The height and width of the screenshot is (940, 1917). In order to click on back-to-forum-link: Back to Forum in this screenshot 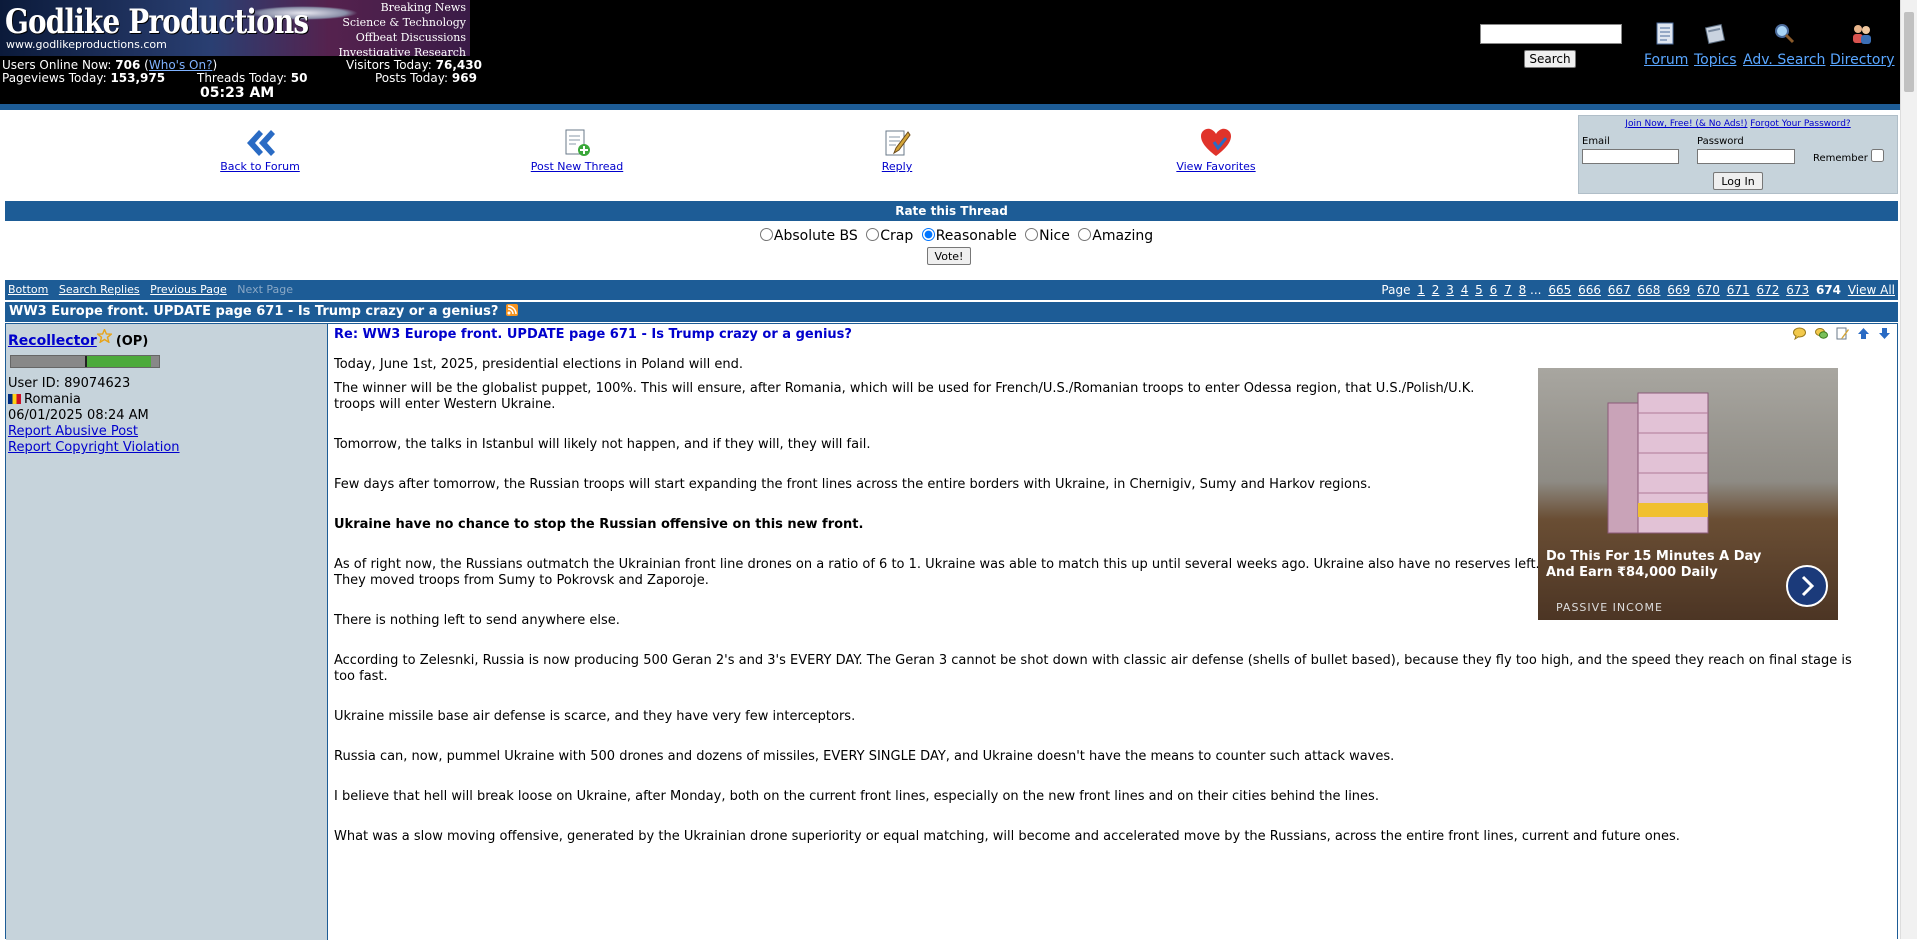, I will do `click(260, 166)`.